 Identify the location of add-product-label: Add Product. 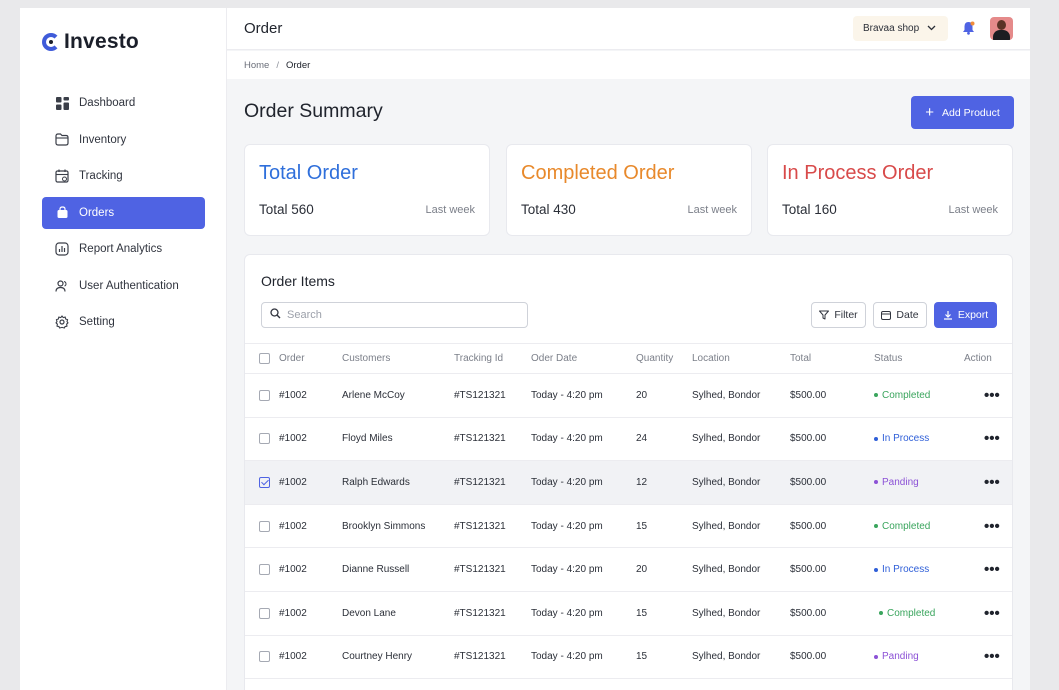
(970, 112).